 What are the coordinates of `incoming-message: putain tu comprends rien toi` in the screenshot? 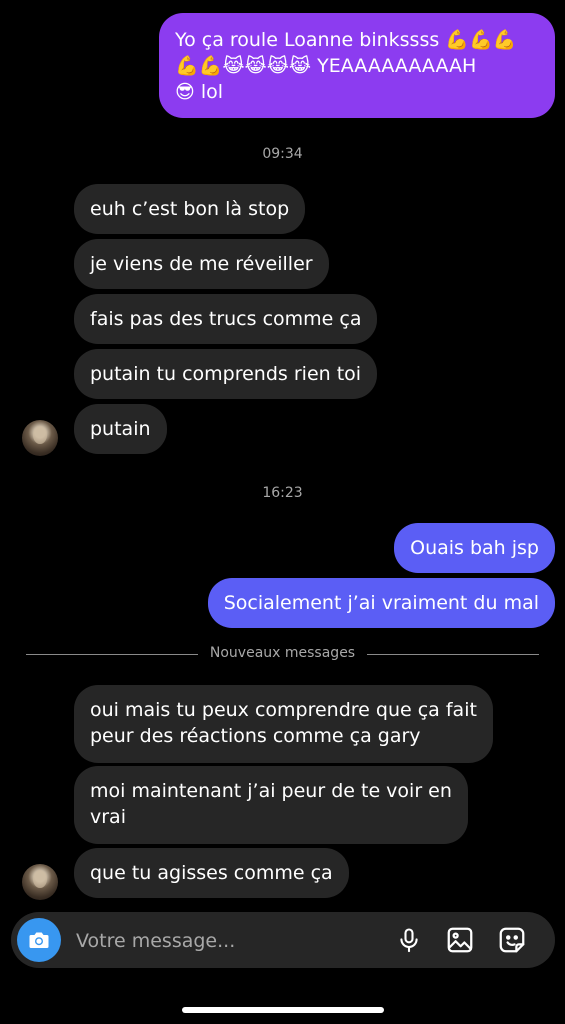 It's located at (226, 374).